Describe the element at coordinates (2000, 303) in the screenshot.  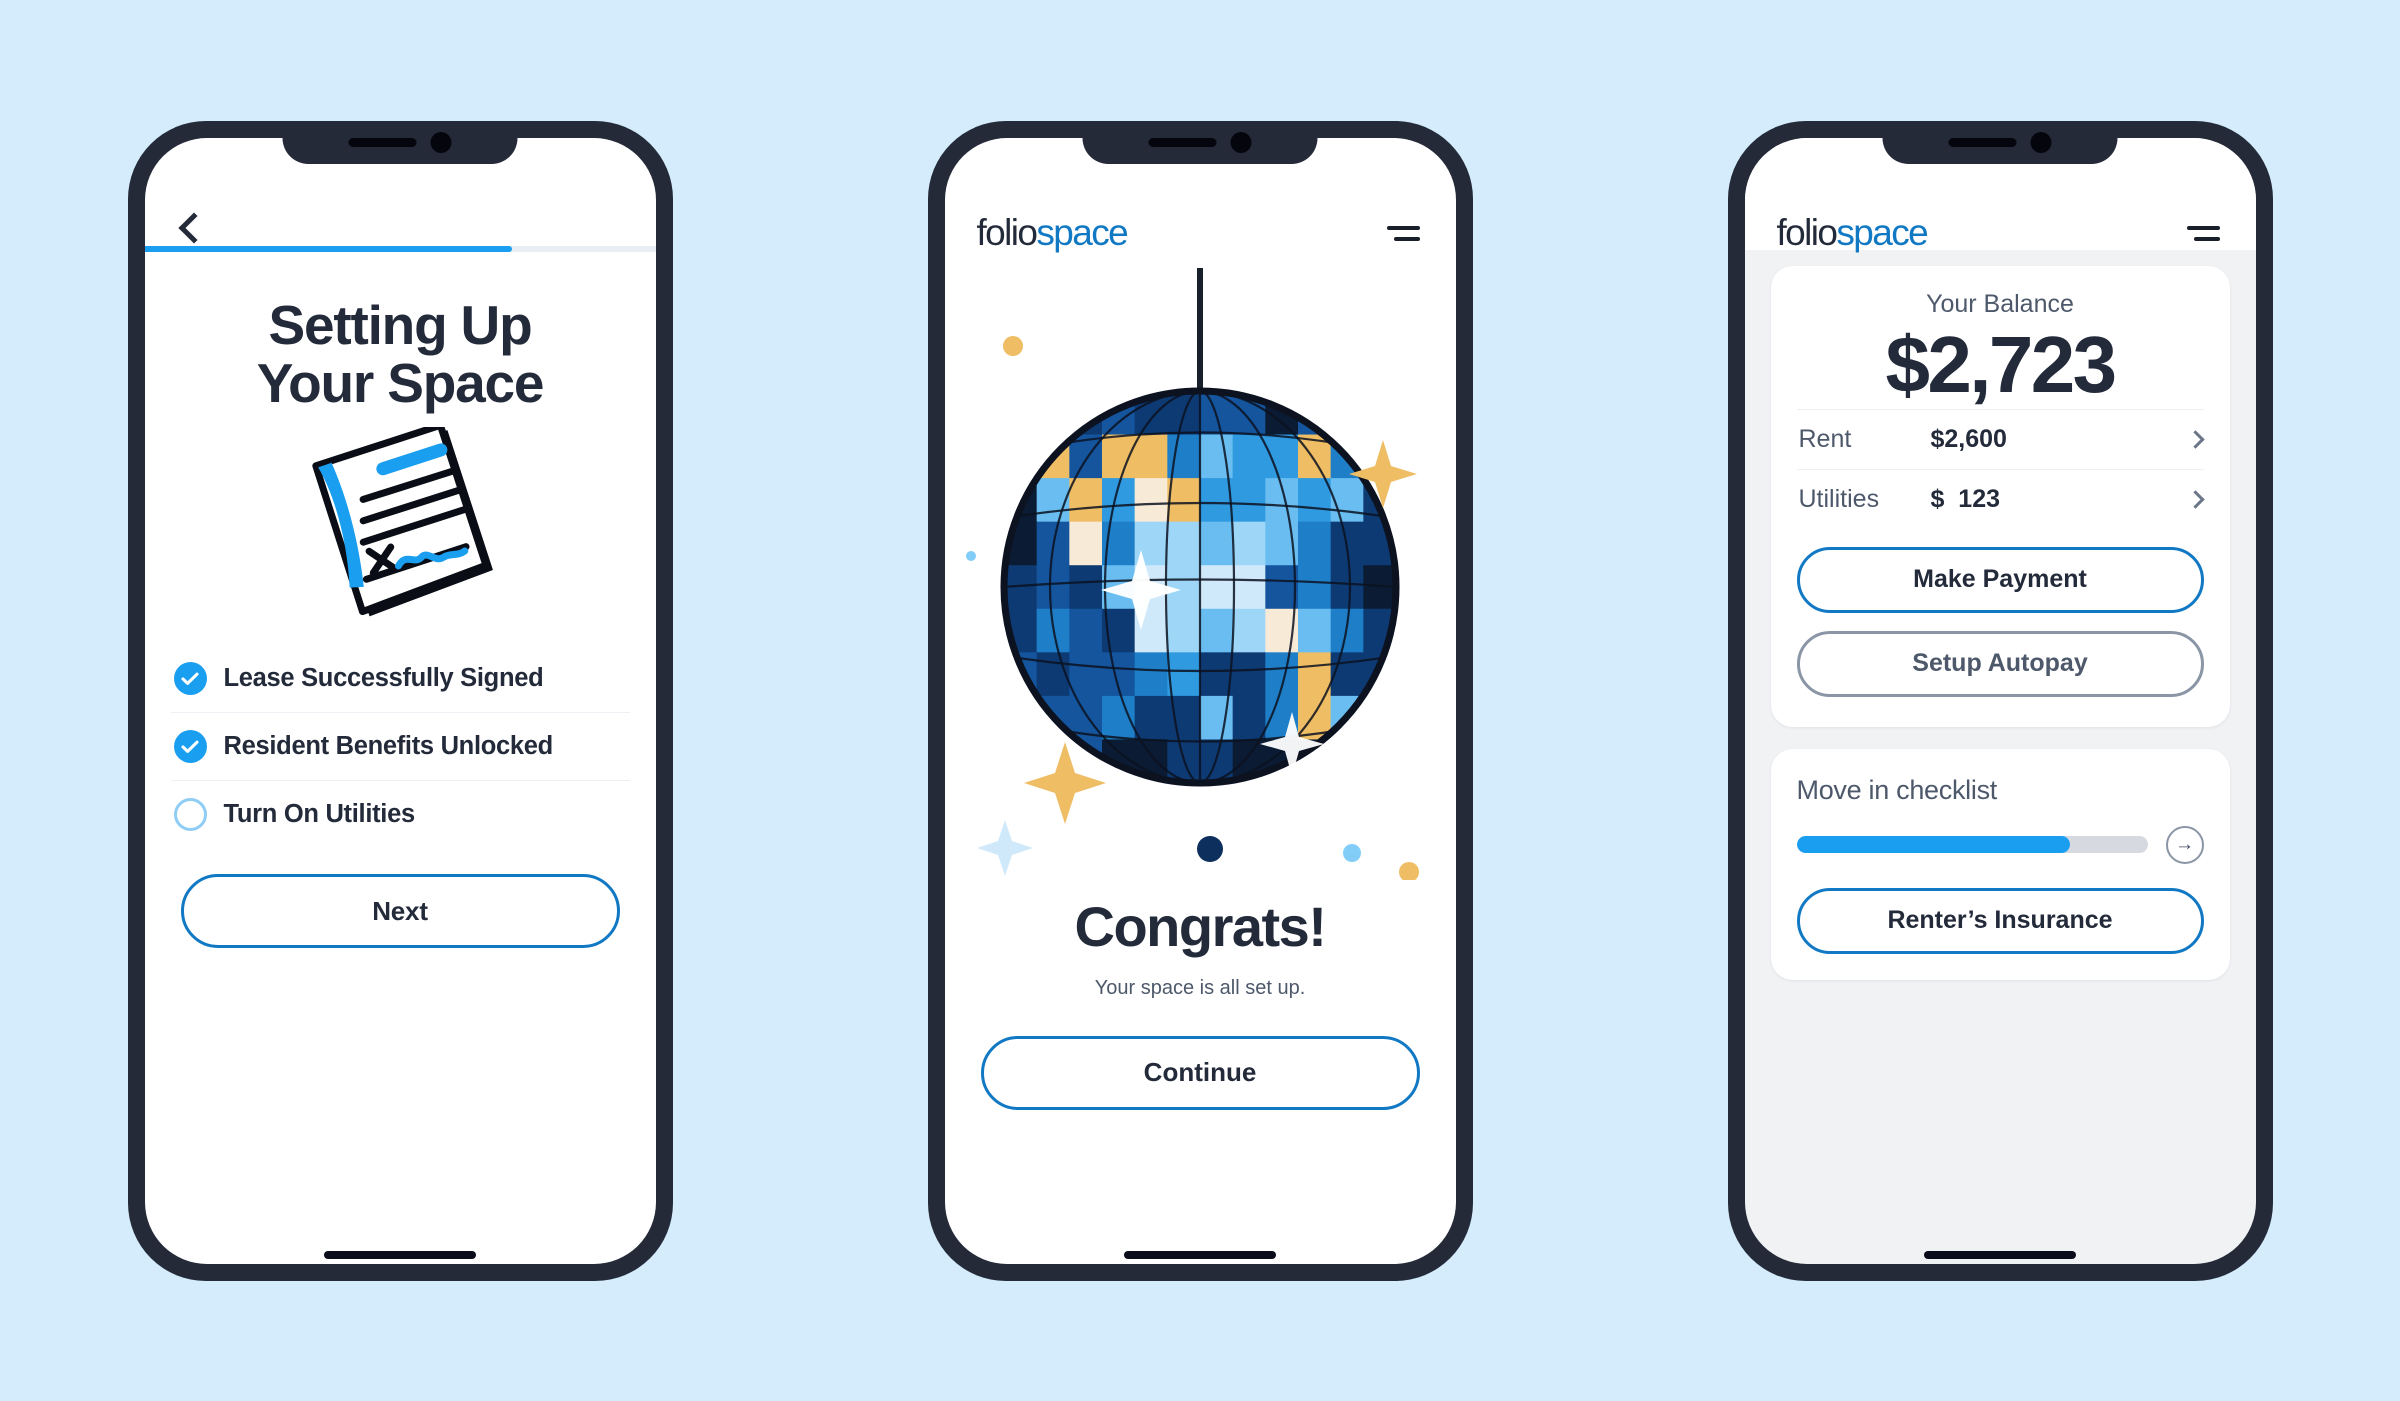
I see `balance-label: Your Balance` at that location.